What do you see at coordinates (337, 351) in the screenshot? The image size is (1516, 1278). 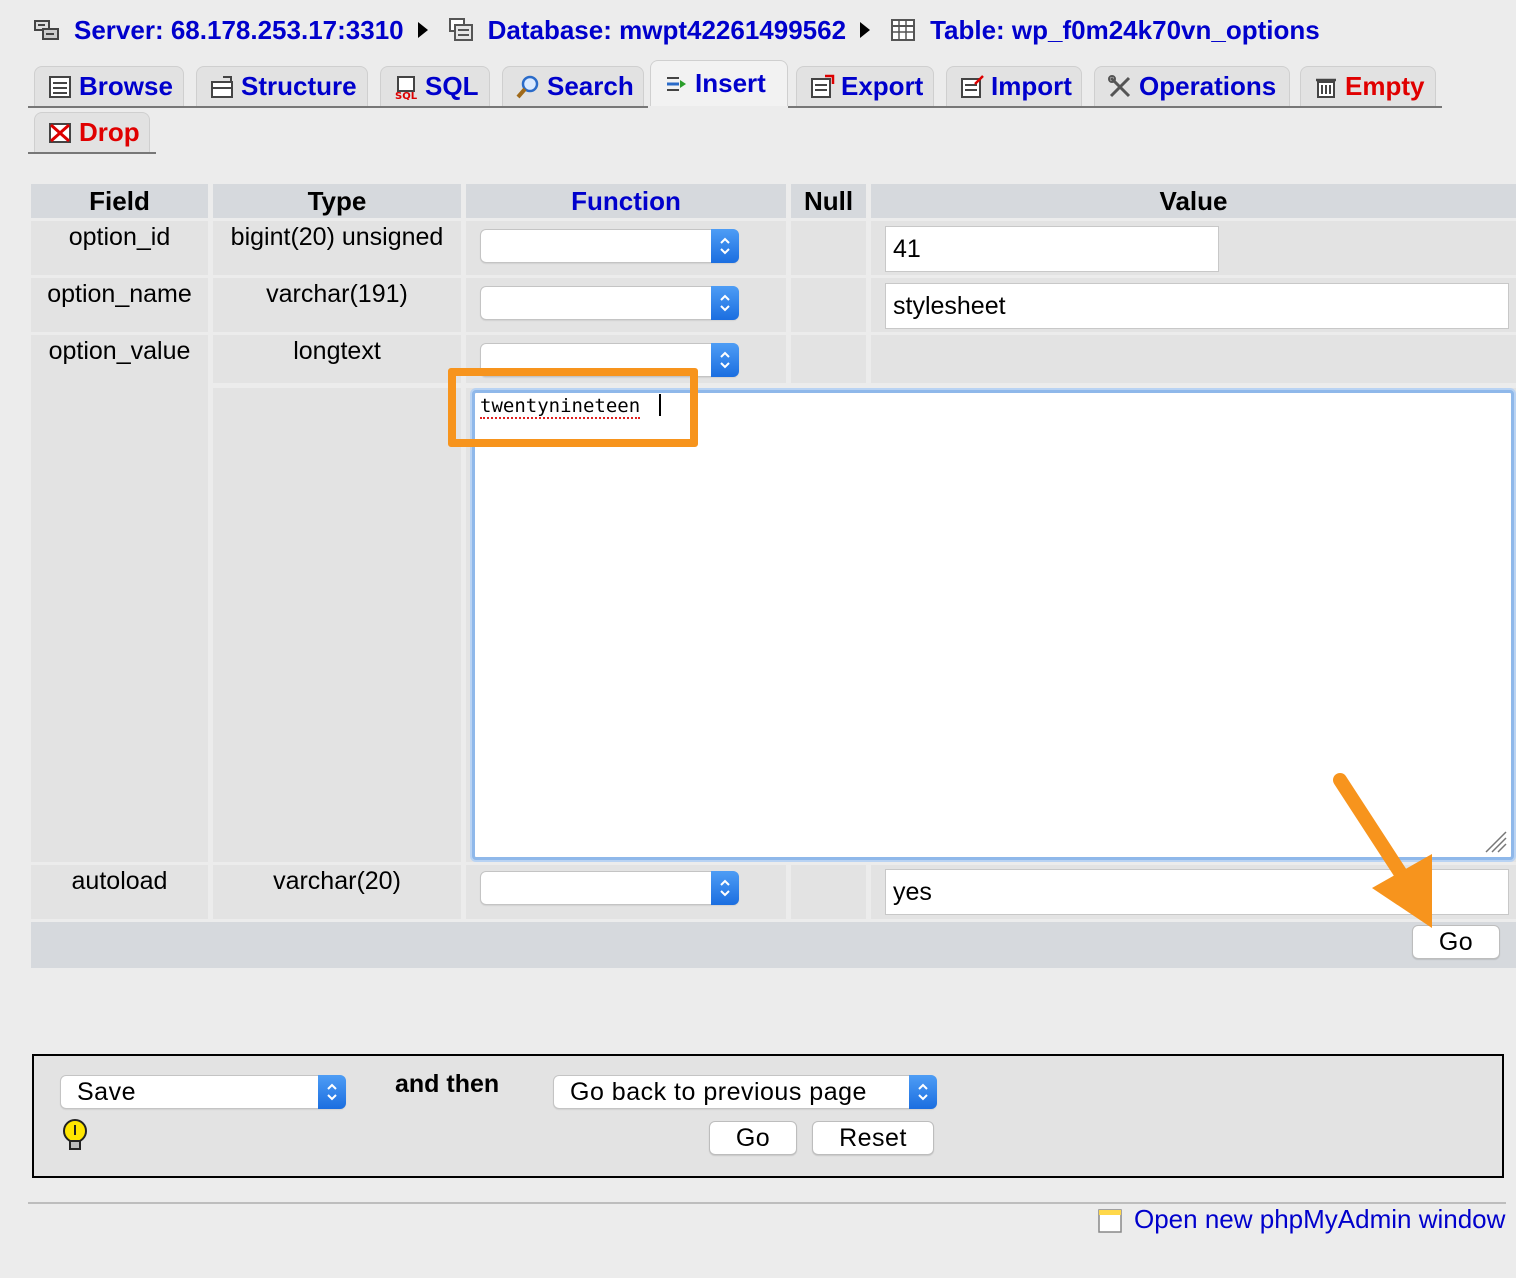 I see `field-type: longtext` at bounding box center [337, 351].